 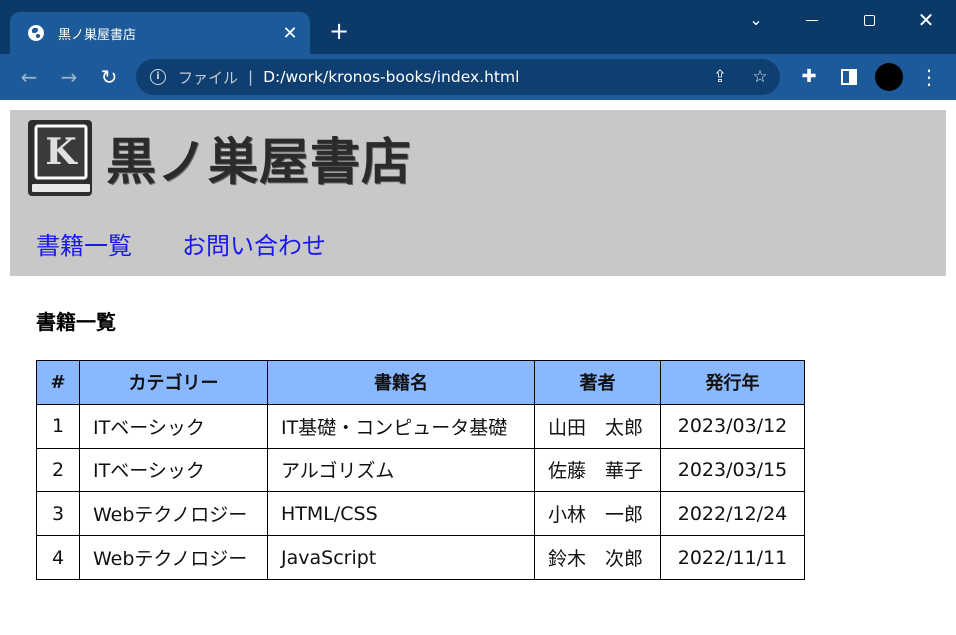 I want to click on cell-number: 4, so click(x=58, y=557).